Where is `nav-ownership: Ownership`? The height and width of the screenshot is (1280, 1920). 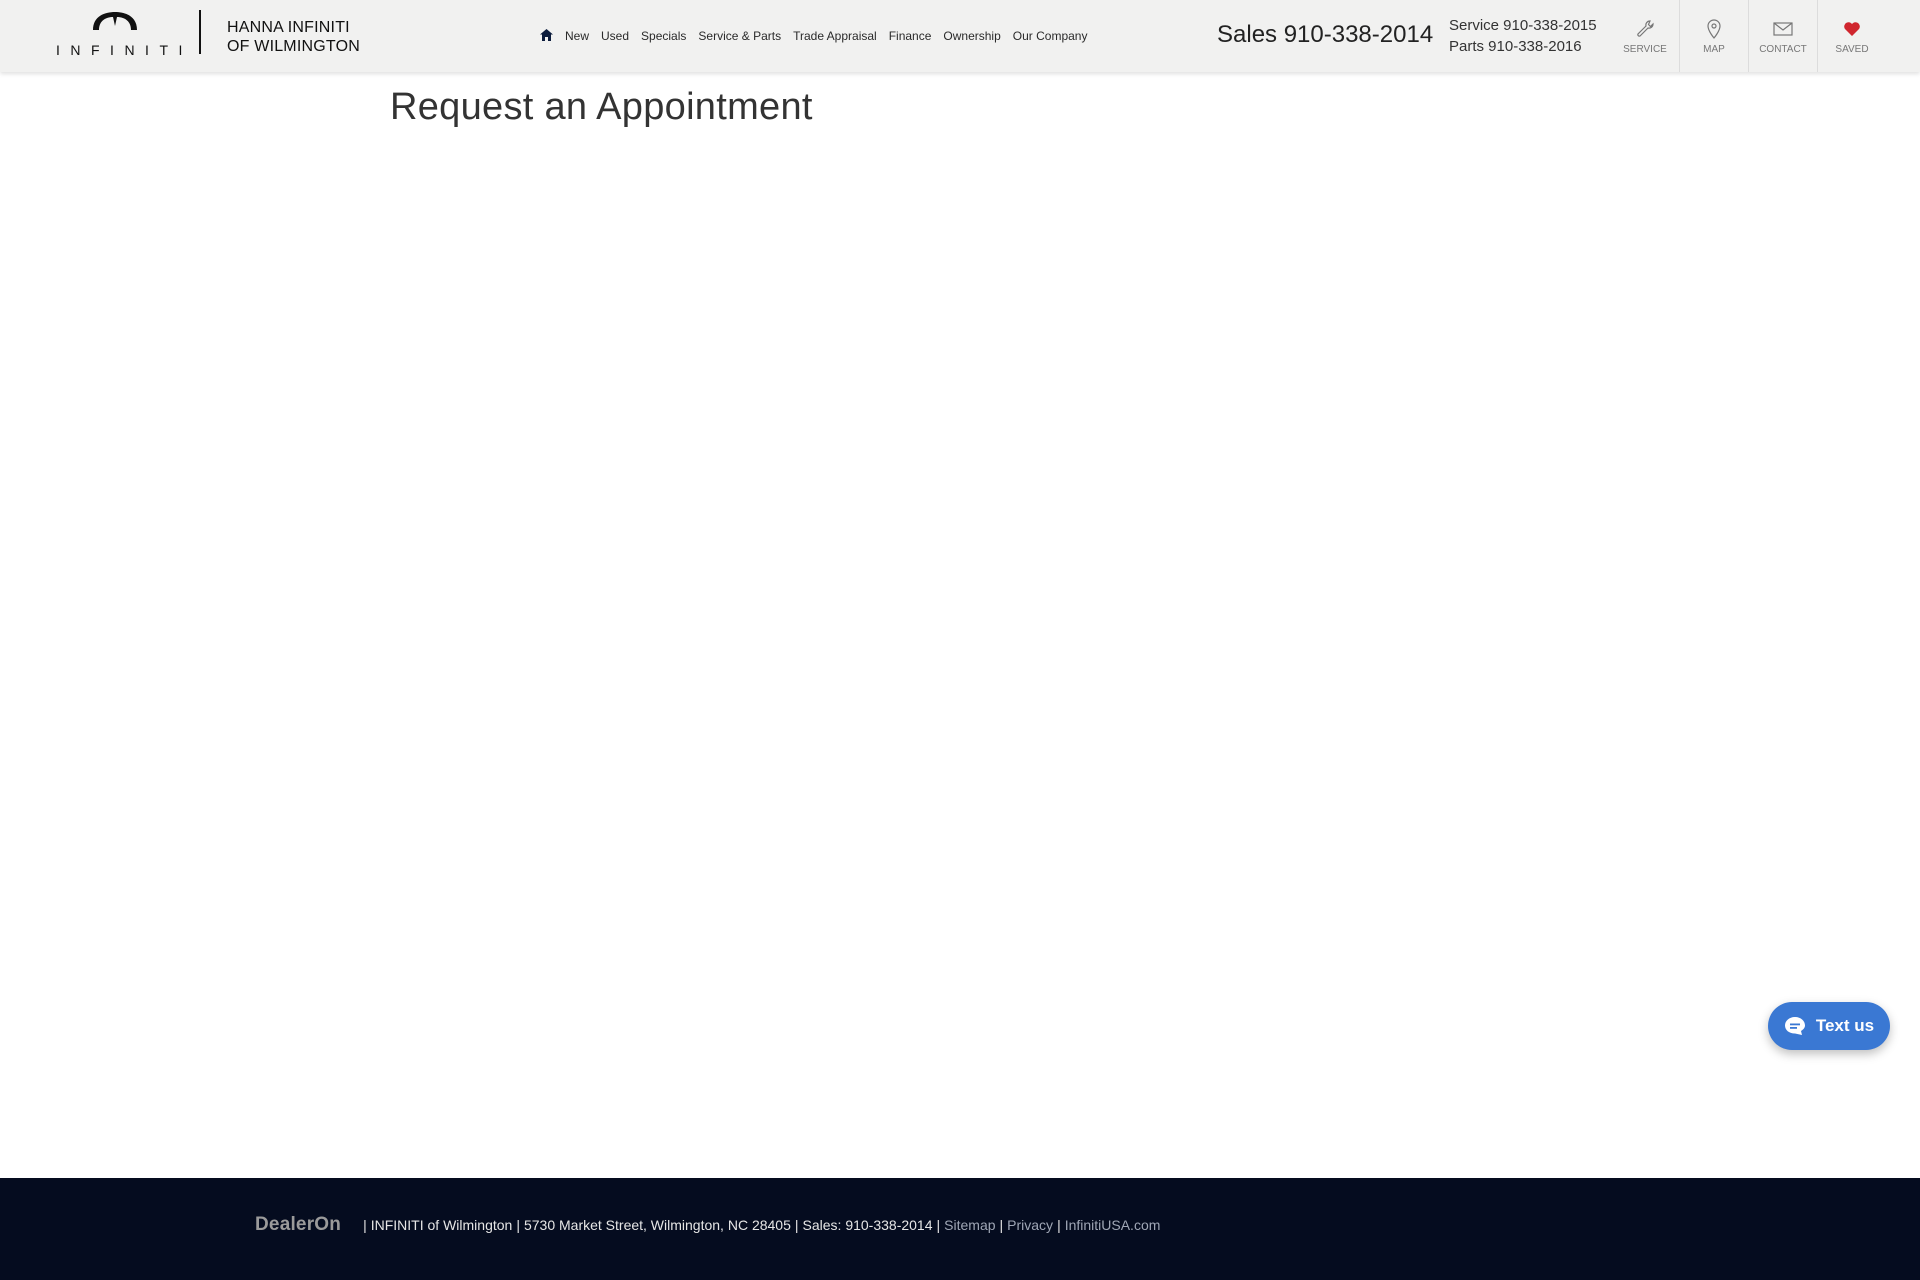 nav-ownership: Ownership is located at coordinates (971, 36).